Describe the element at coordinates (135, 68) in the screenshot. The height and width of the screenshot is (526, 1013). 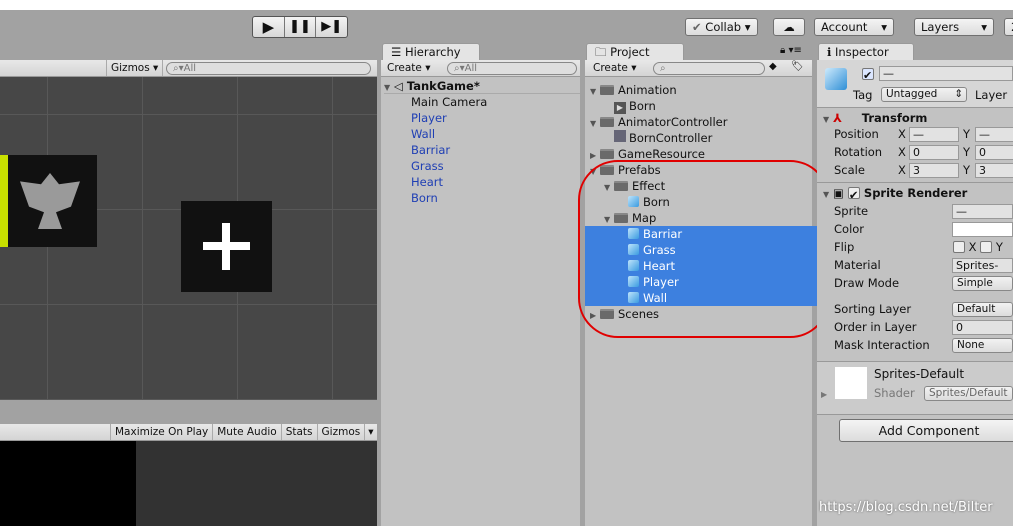
I see `scene-gizmos-dropdown: Gizmos ▾` at that location.